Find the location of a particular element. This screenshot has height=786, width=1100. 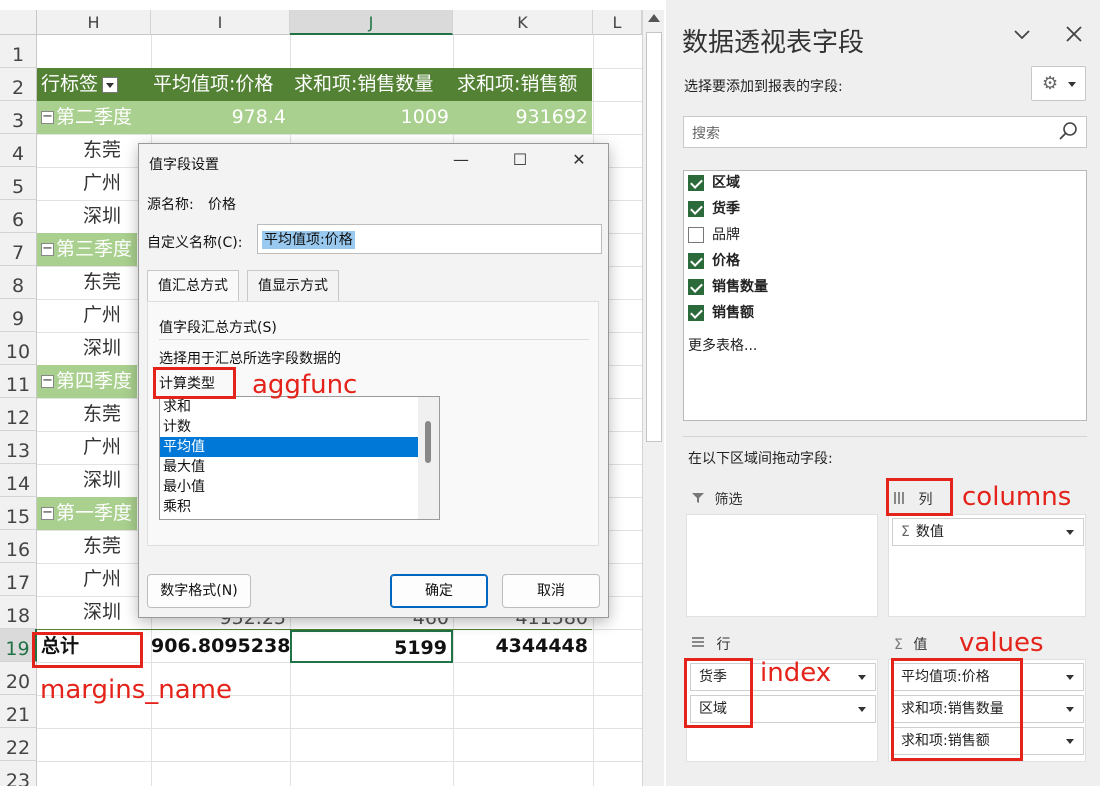

pane-title: 数据透视表字段 is located at coordinates (773, 43).